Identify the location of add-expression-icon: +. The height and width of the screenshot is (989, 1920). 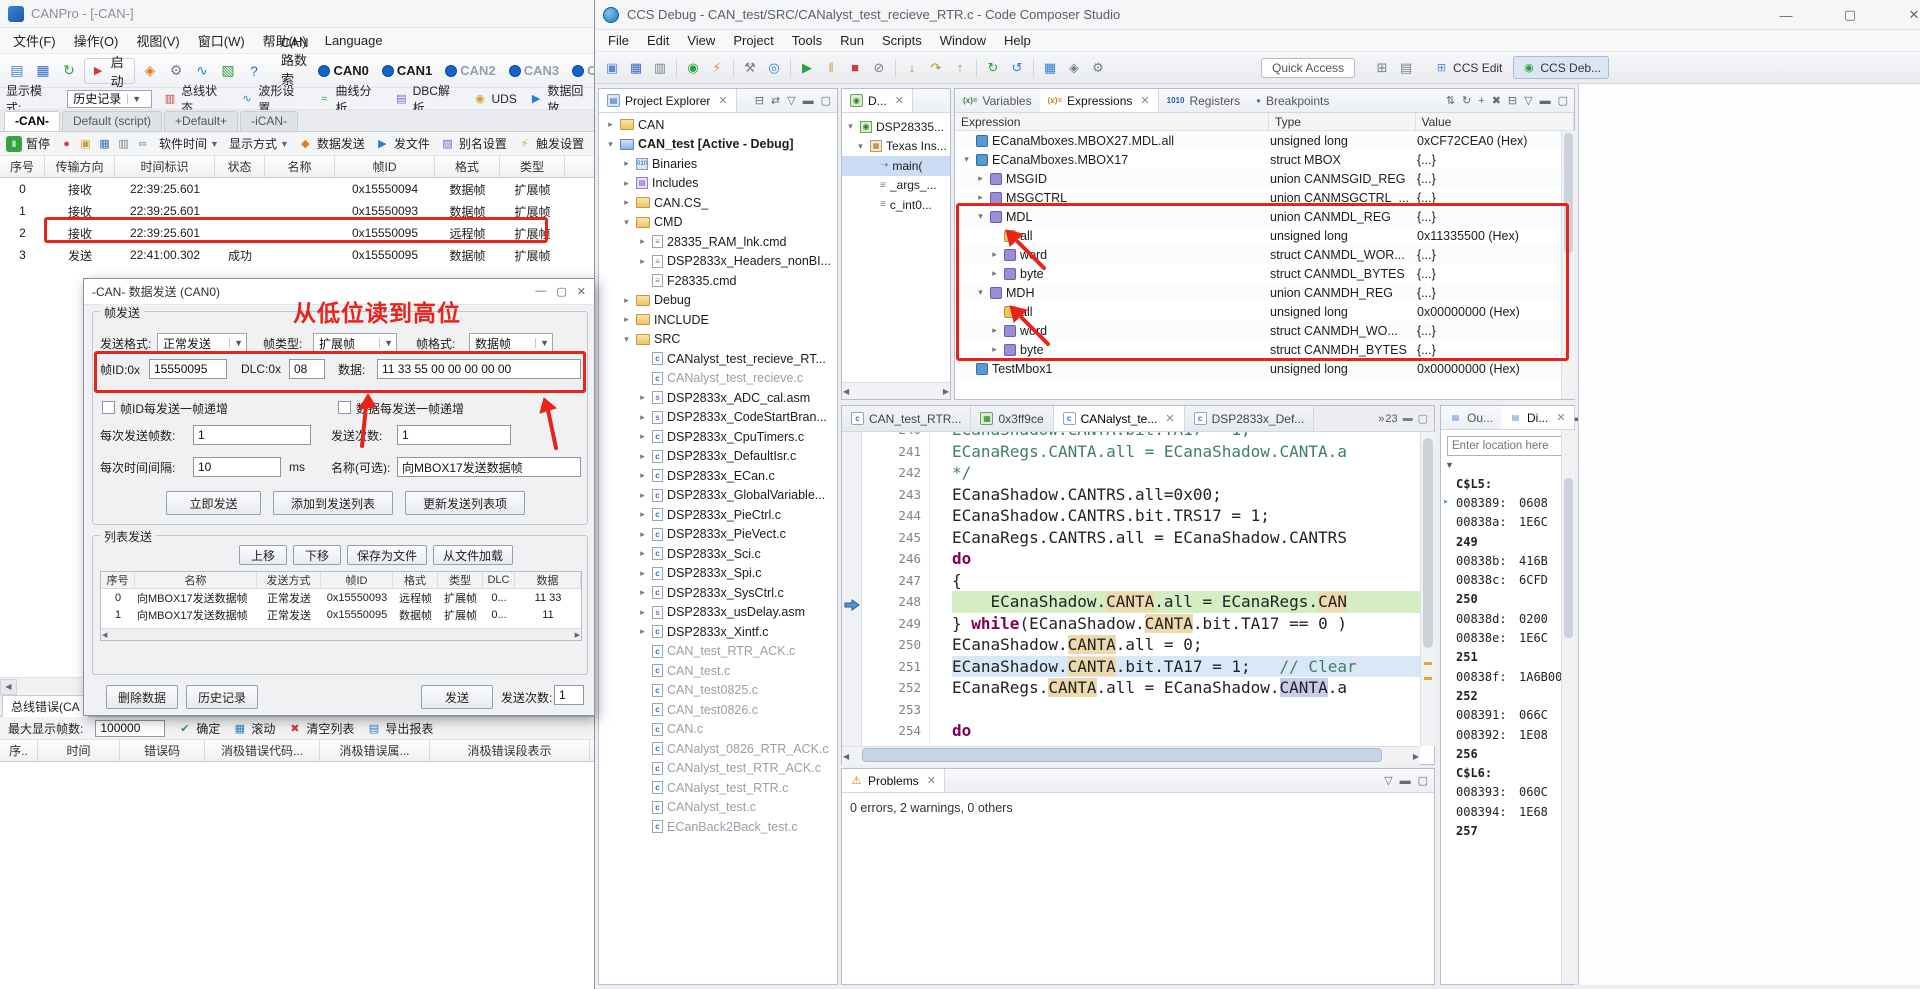
(1481, 101).